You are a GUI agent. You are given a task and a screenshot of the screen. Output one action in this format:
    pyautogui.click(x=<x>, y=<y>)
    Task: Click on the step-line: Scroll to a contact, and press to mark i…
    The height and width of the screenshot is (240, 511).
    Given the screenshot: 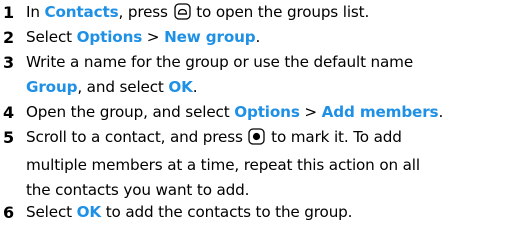 What is the action you would take?
    pyautogui.click(x=268, y=139)
    